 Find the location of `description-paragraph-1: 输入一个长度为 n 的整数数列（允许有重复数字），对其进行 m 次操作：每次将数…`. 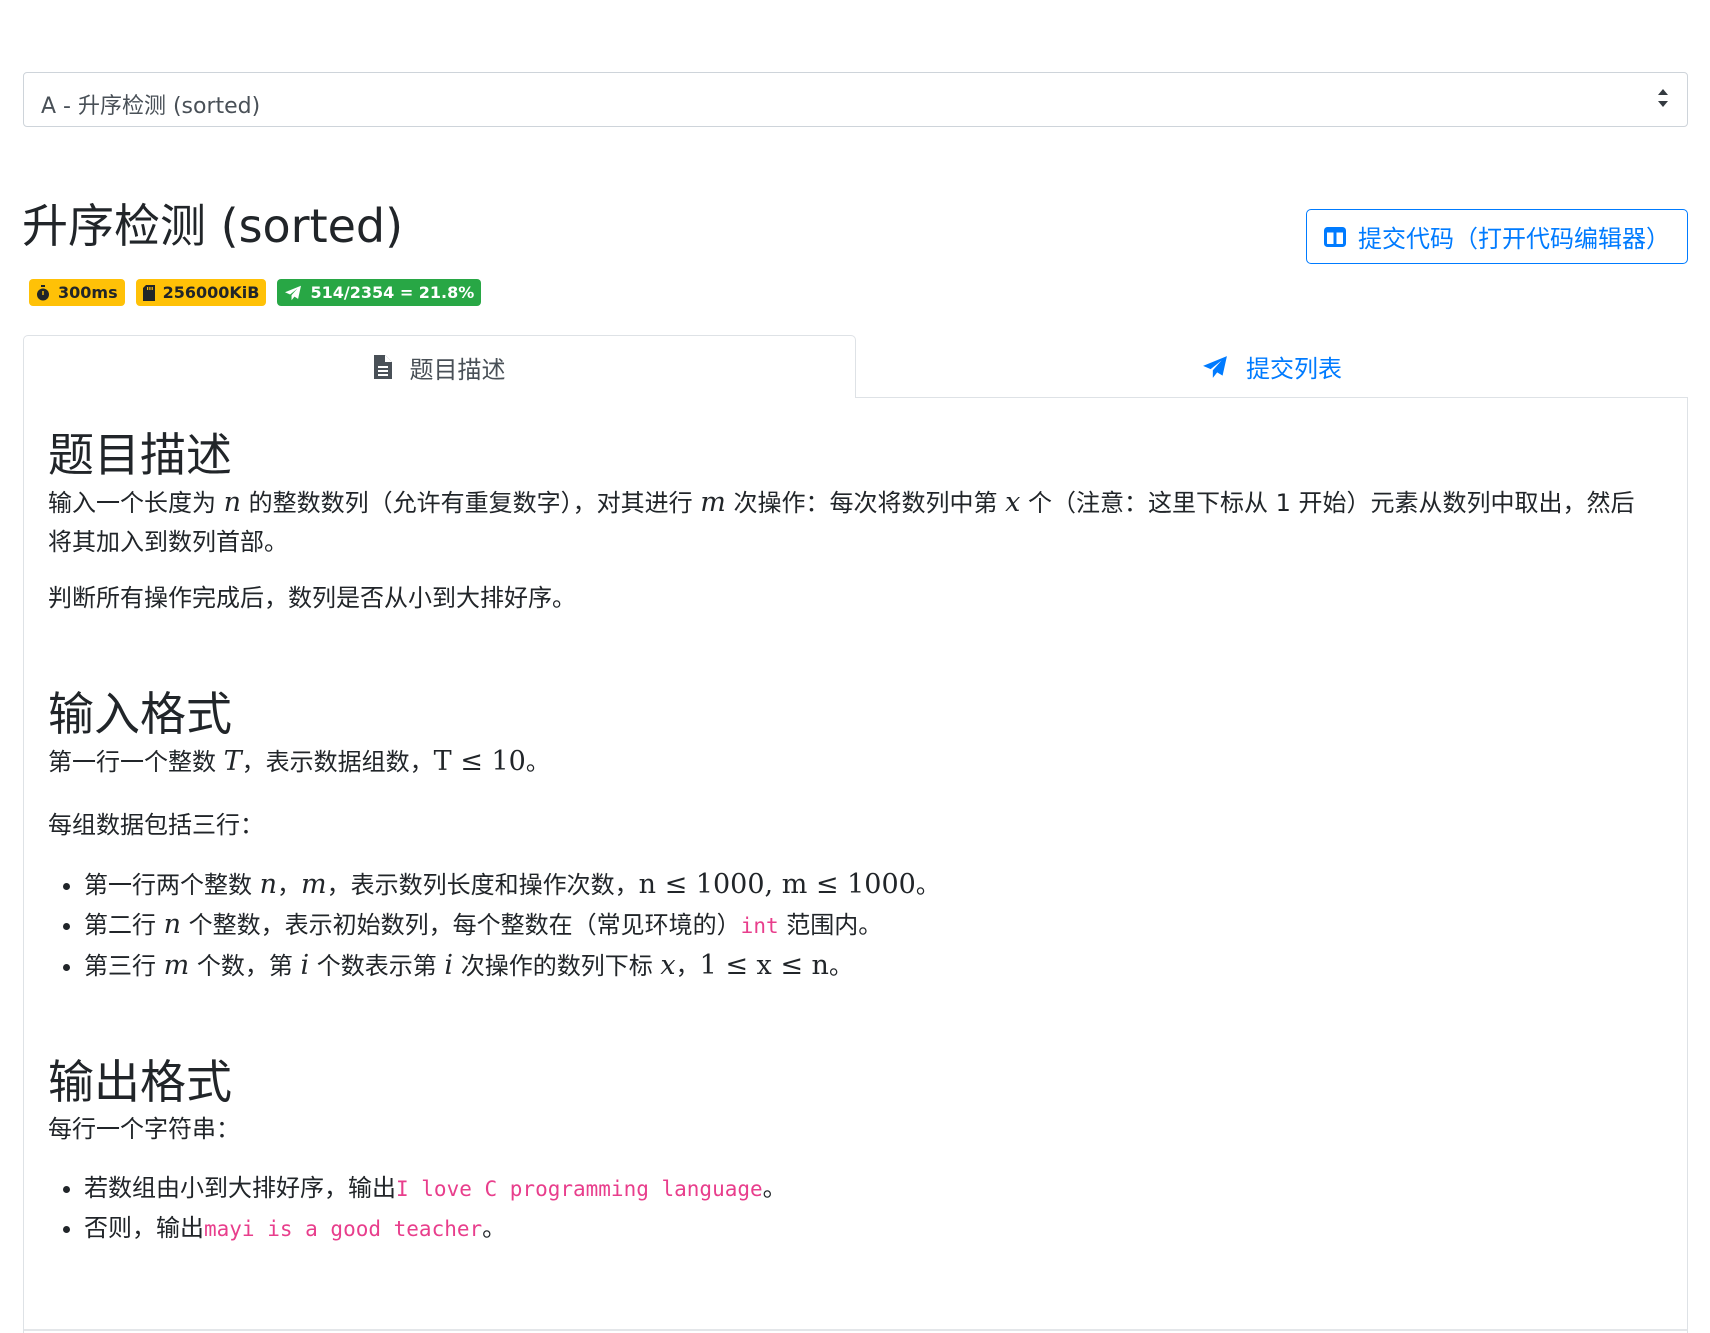

description-paragraph-1: 输入一个长度为 n 的整数数列（允许有重复数字），对其进行 m 次操作：每次将数… is located at coordinates (853, 522).